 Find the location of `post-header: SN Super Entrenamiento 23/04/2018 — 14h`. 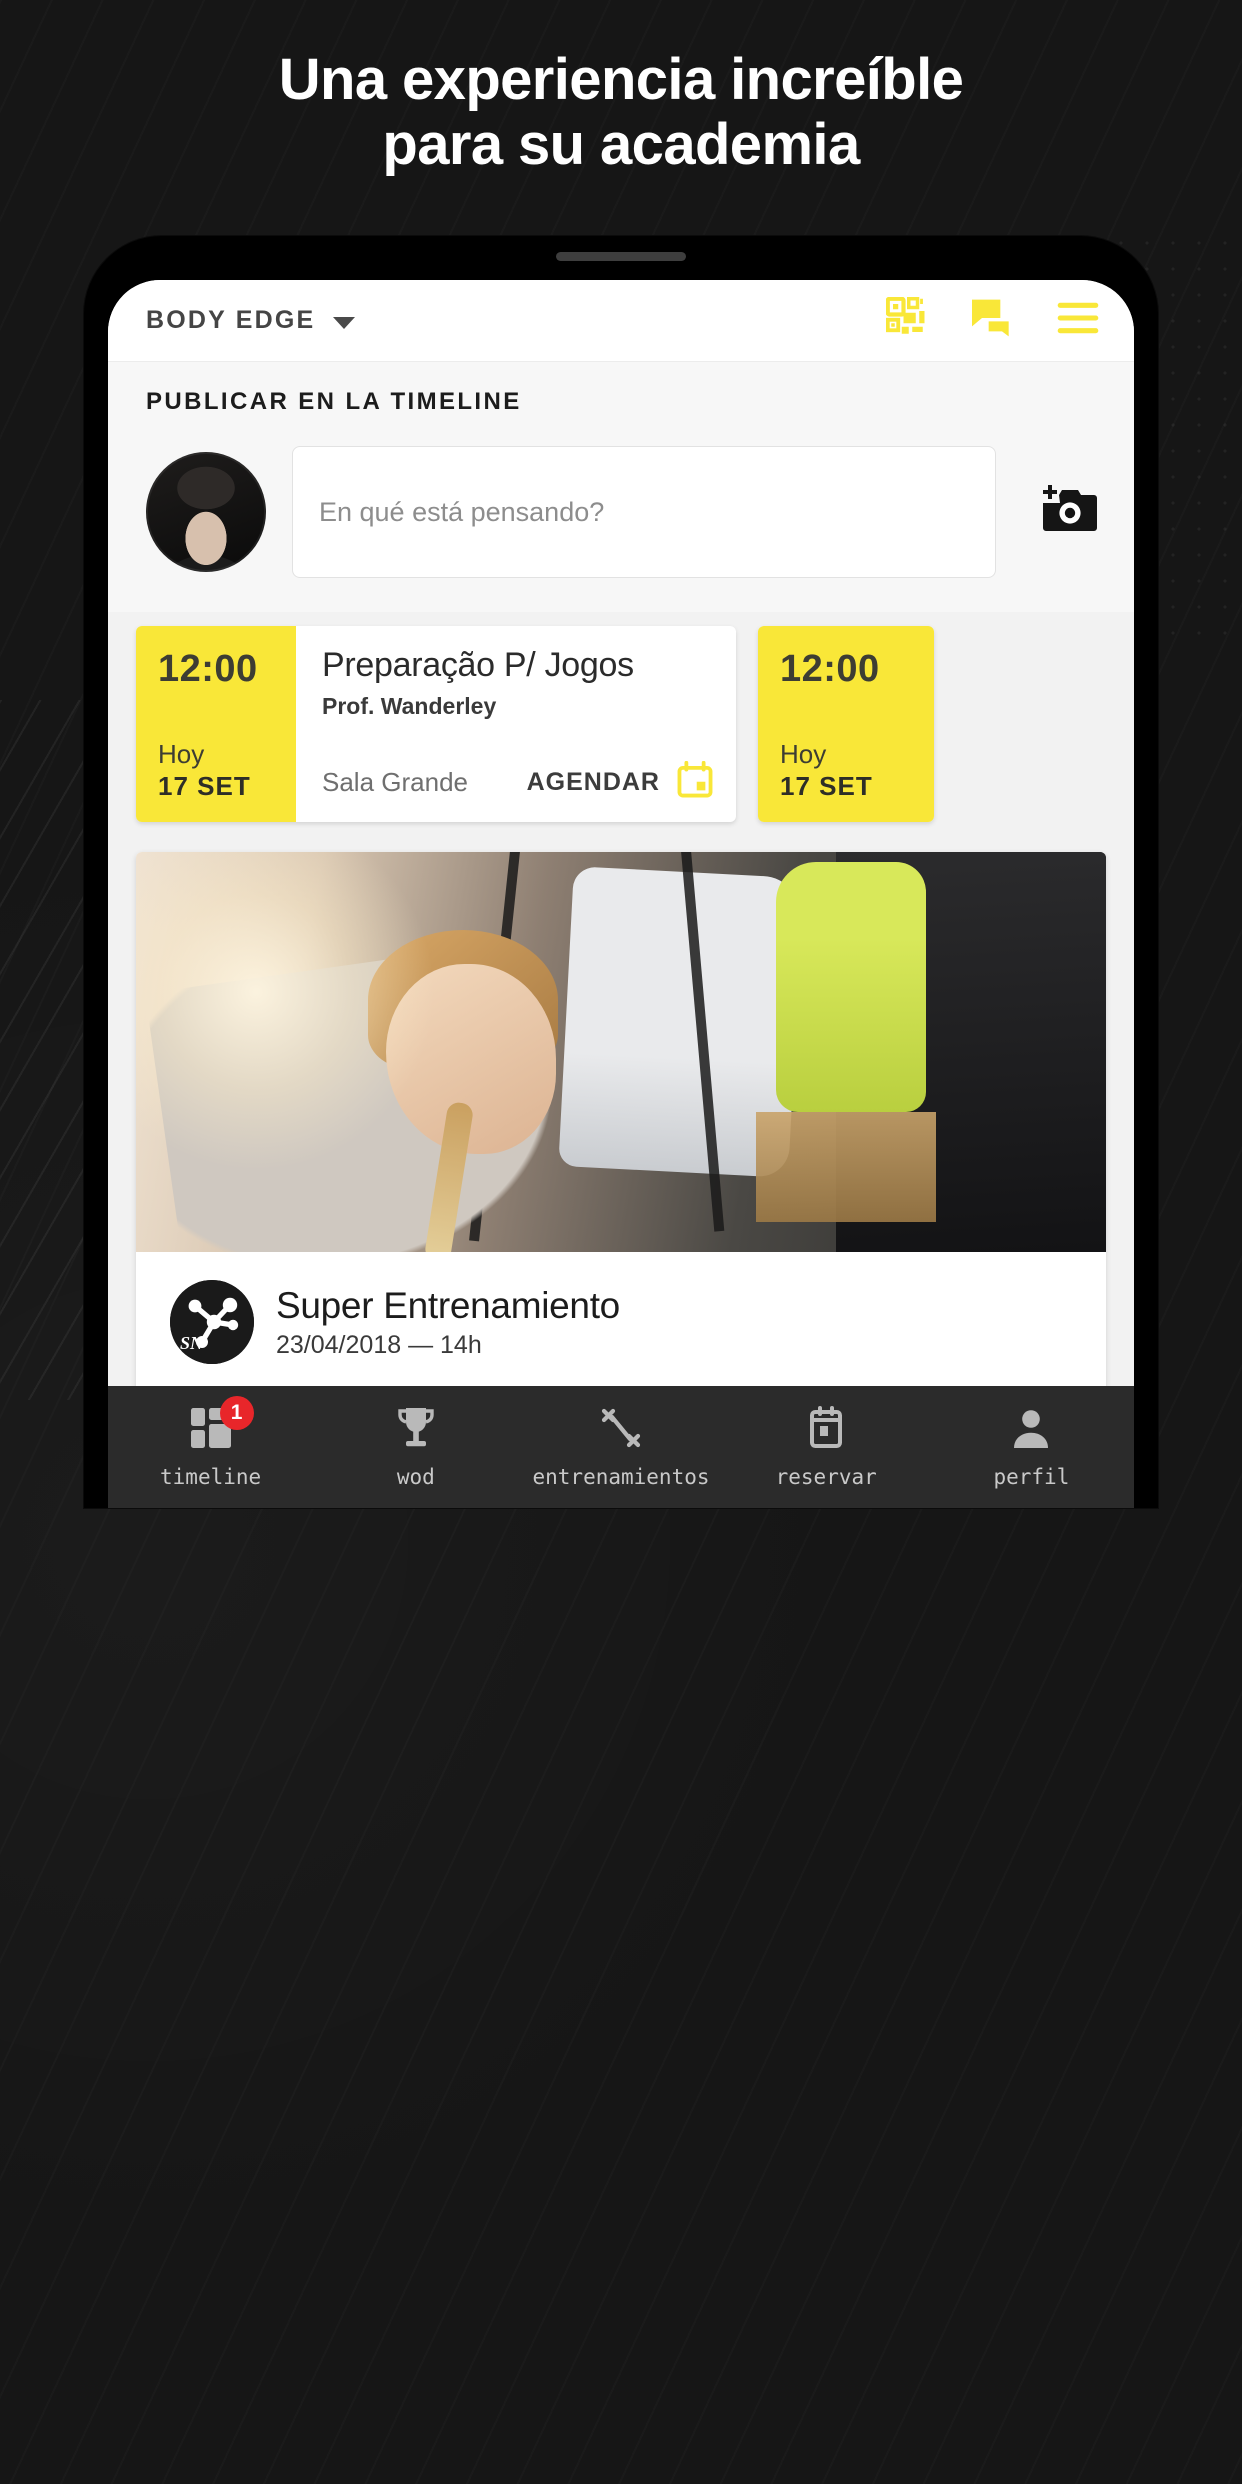

post-header: SN Super Entrenamiento 23/04/2018 — 14h is located at coordinates (621, 1308).